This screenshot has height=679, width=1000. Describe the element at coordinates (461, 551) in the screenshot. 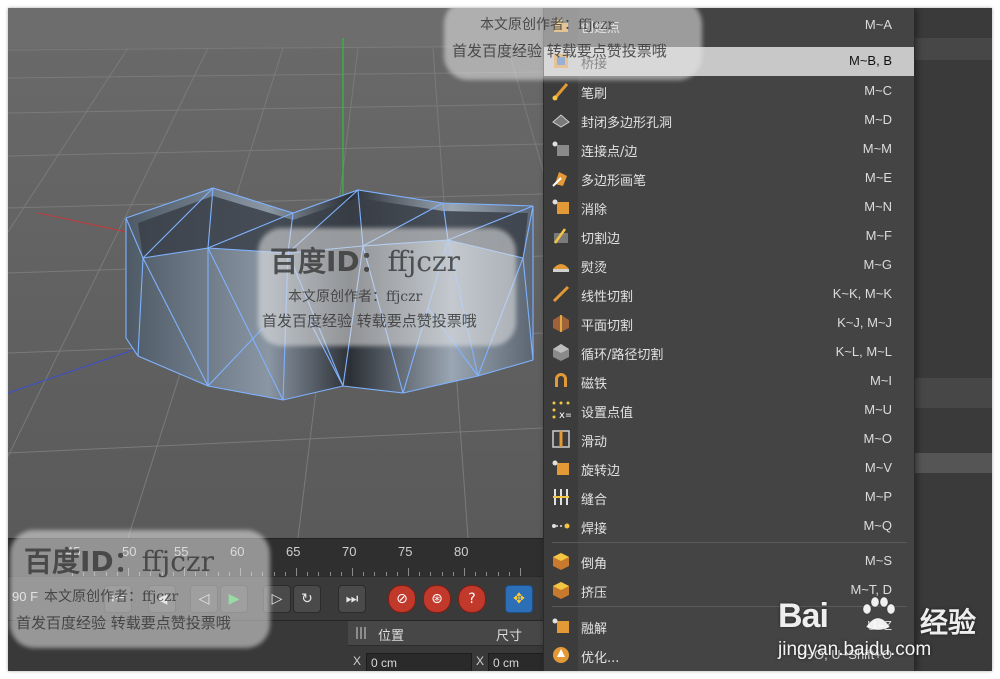

I see `timeline-tick-label: 80` at that location.